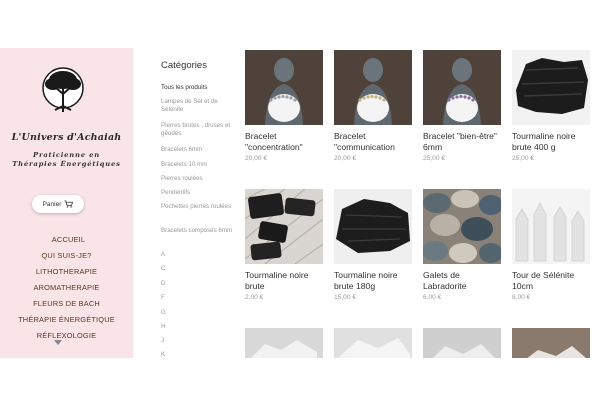  I want to click on product-card: Bracelet "bien-être" 6mm 25,00 €, so click(462, 106).